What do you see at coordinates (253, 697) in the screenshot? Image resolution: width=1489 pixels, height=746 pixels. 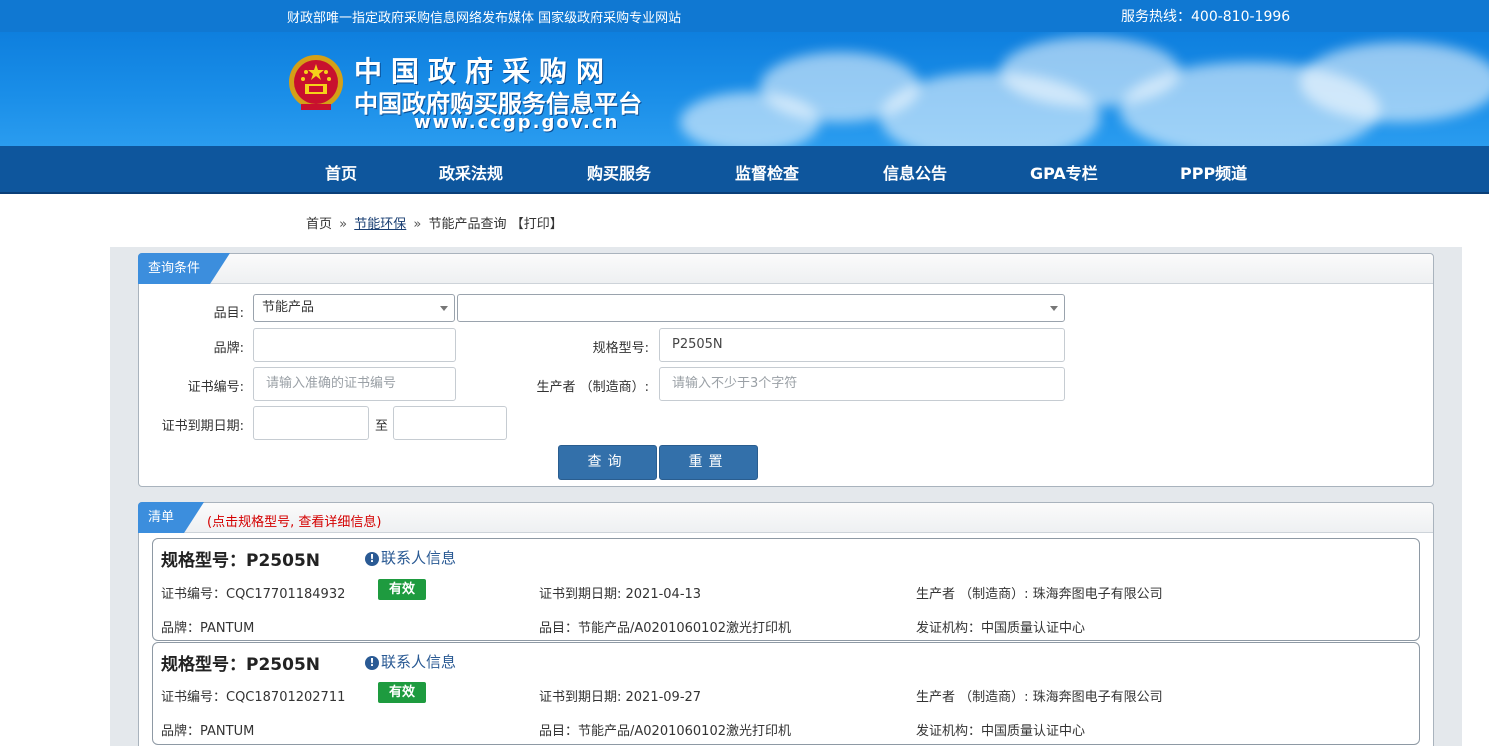 I see `result-cert-number: 证书编号：CQC18701202711` at bounding box center [253, 697].